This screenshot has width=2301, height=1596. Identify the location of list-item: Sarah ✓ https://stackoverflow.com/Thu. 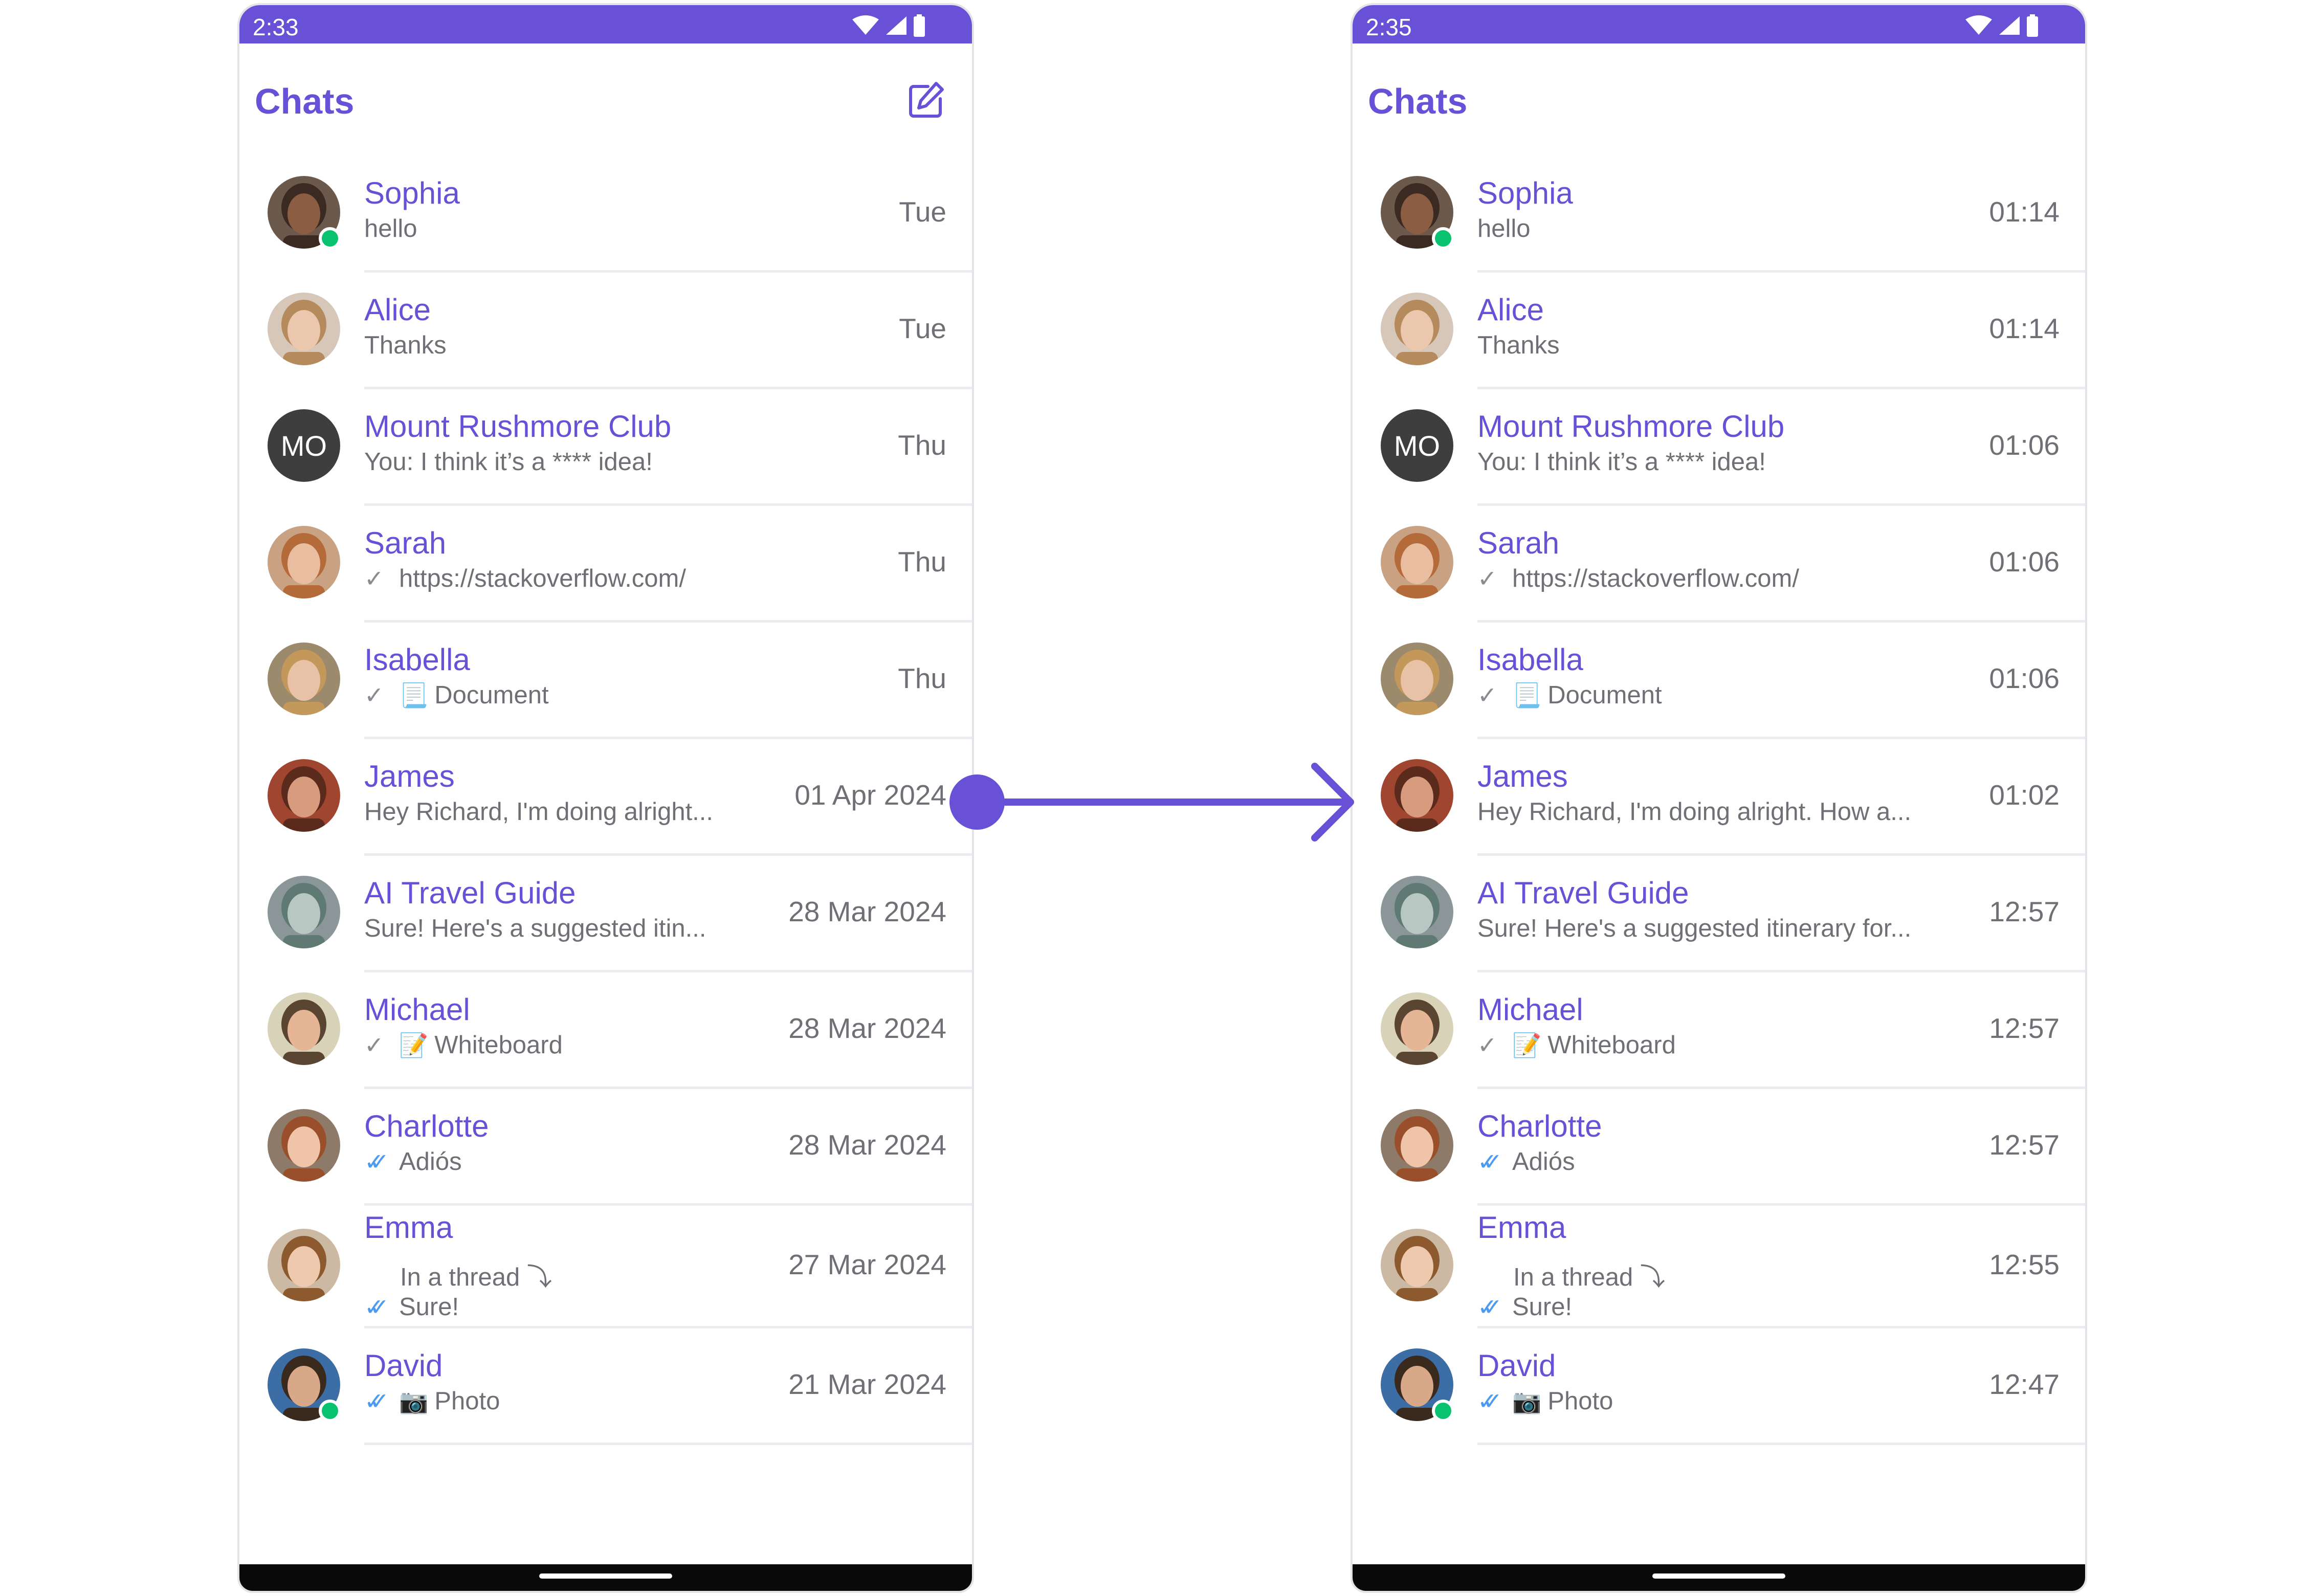
(605, 564).